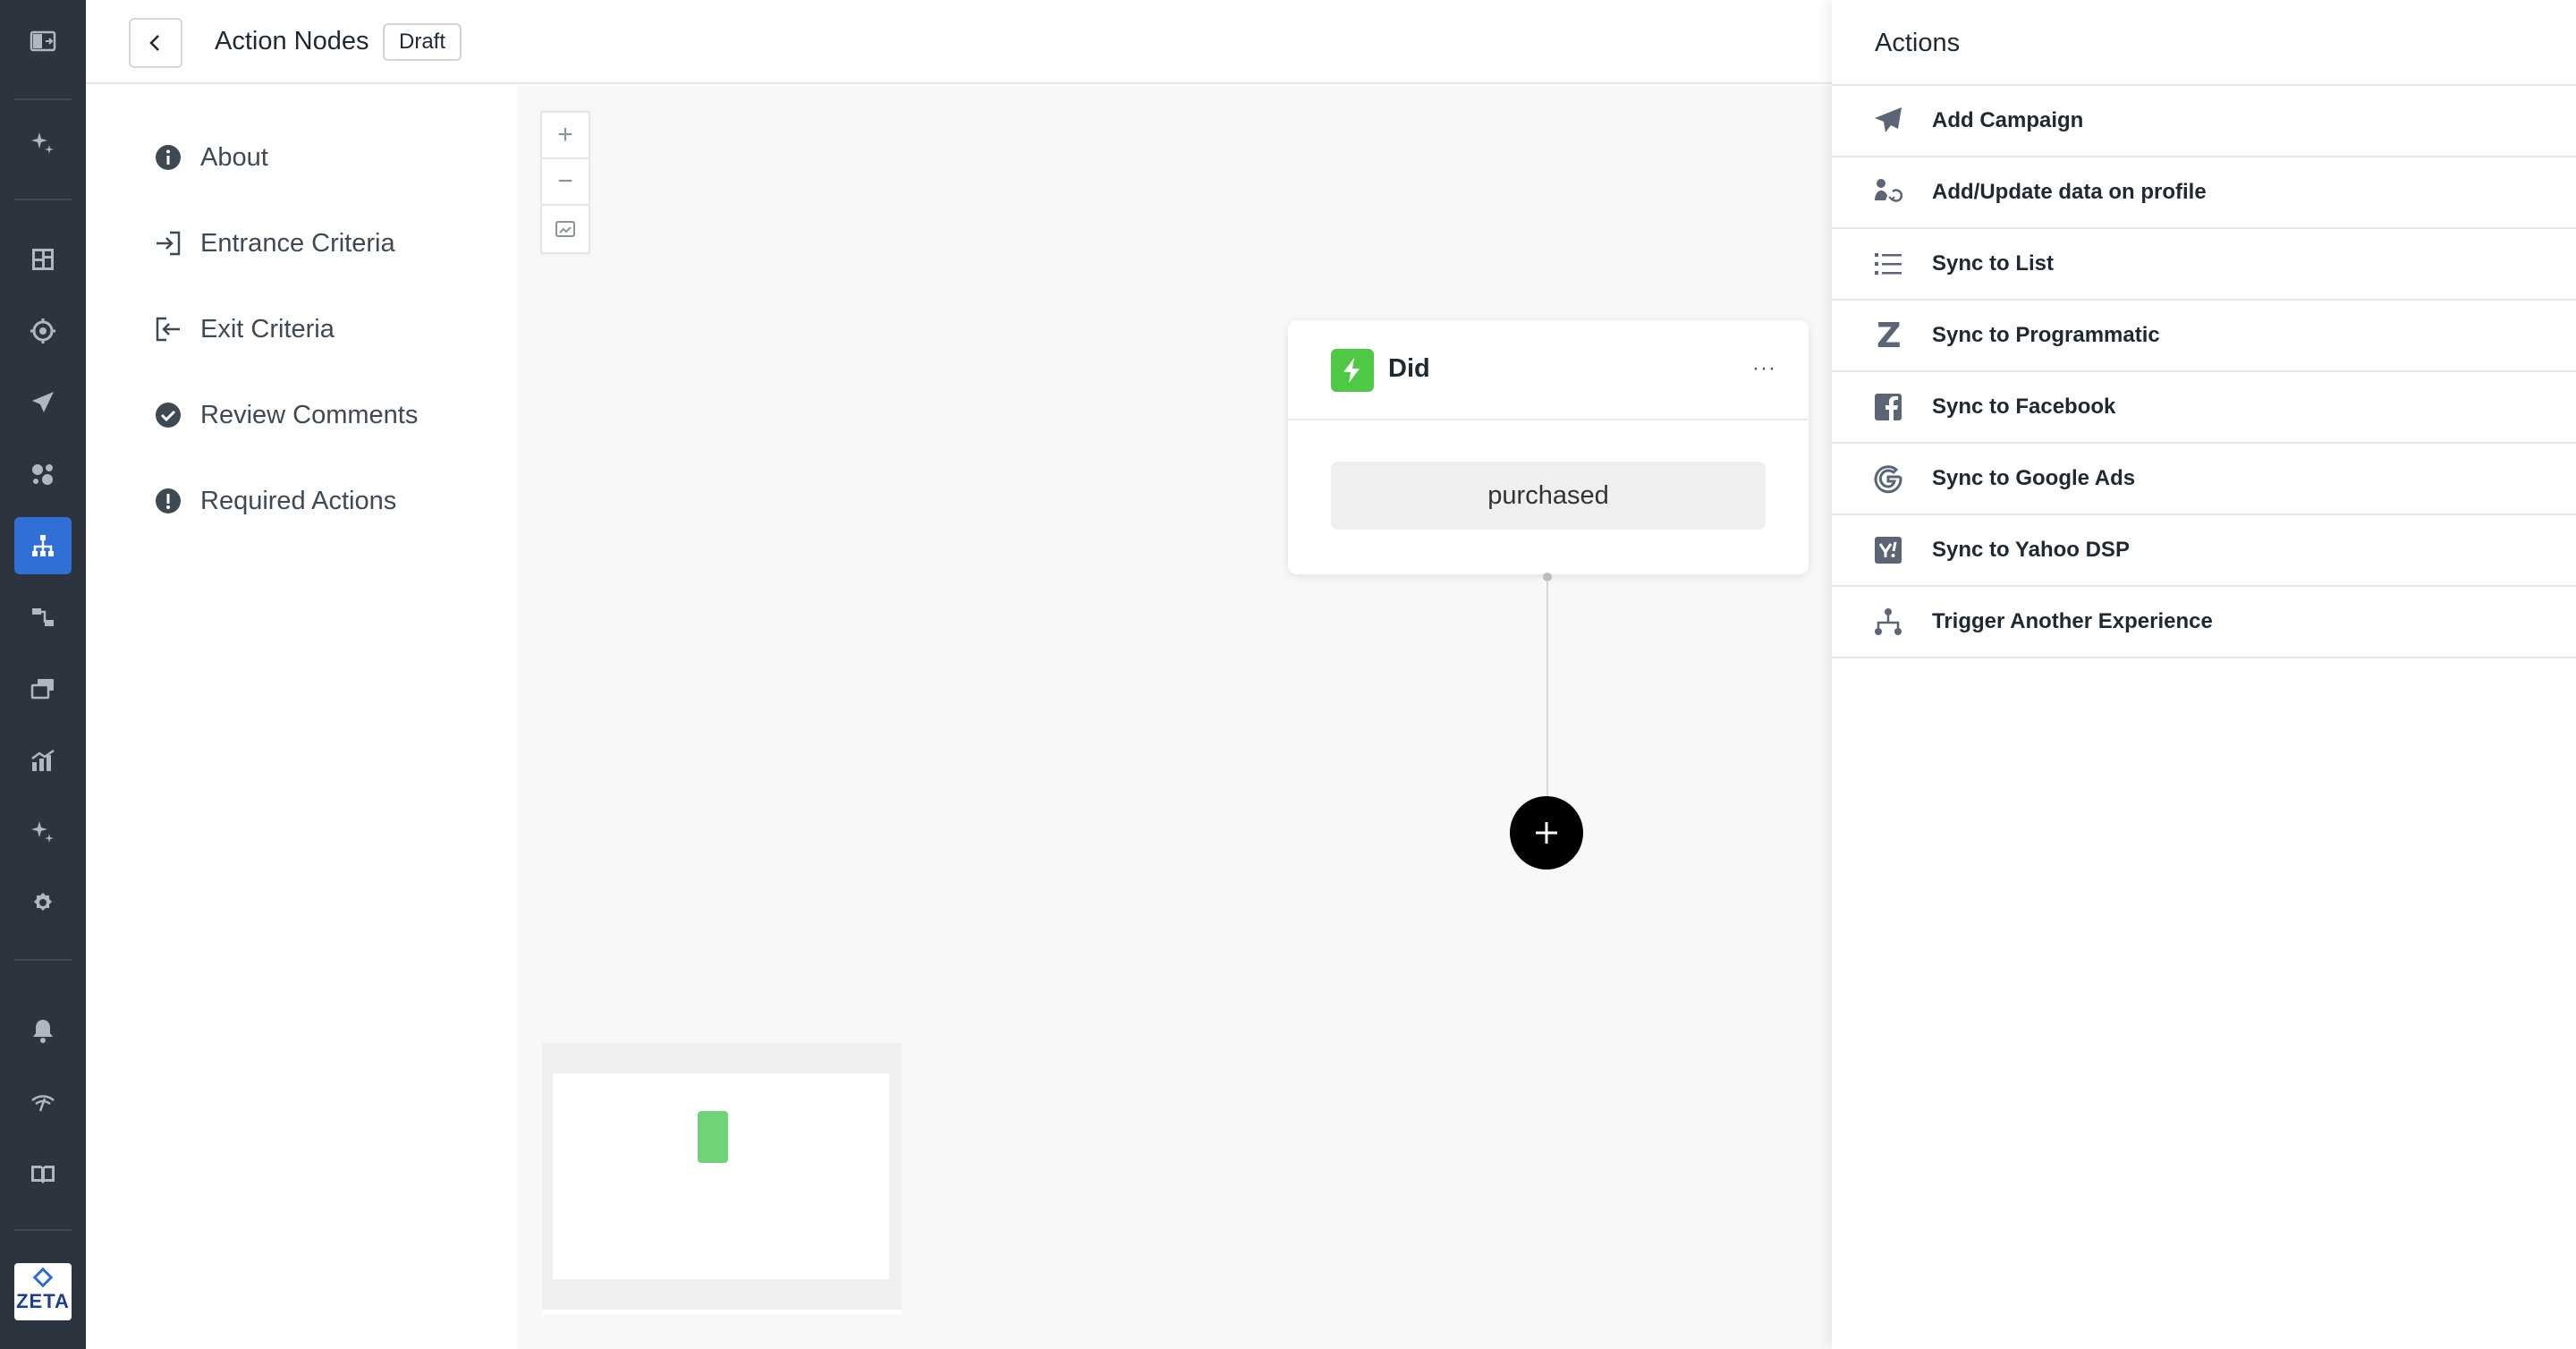  I want to click on yahoo-icon, so click(1888, 550).